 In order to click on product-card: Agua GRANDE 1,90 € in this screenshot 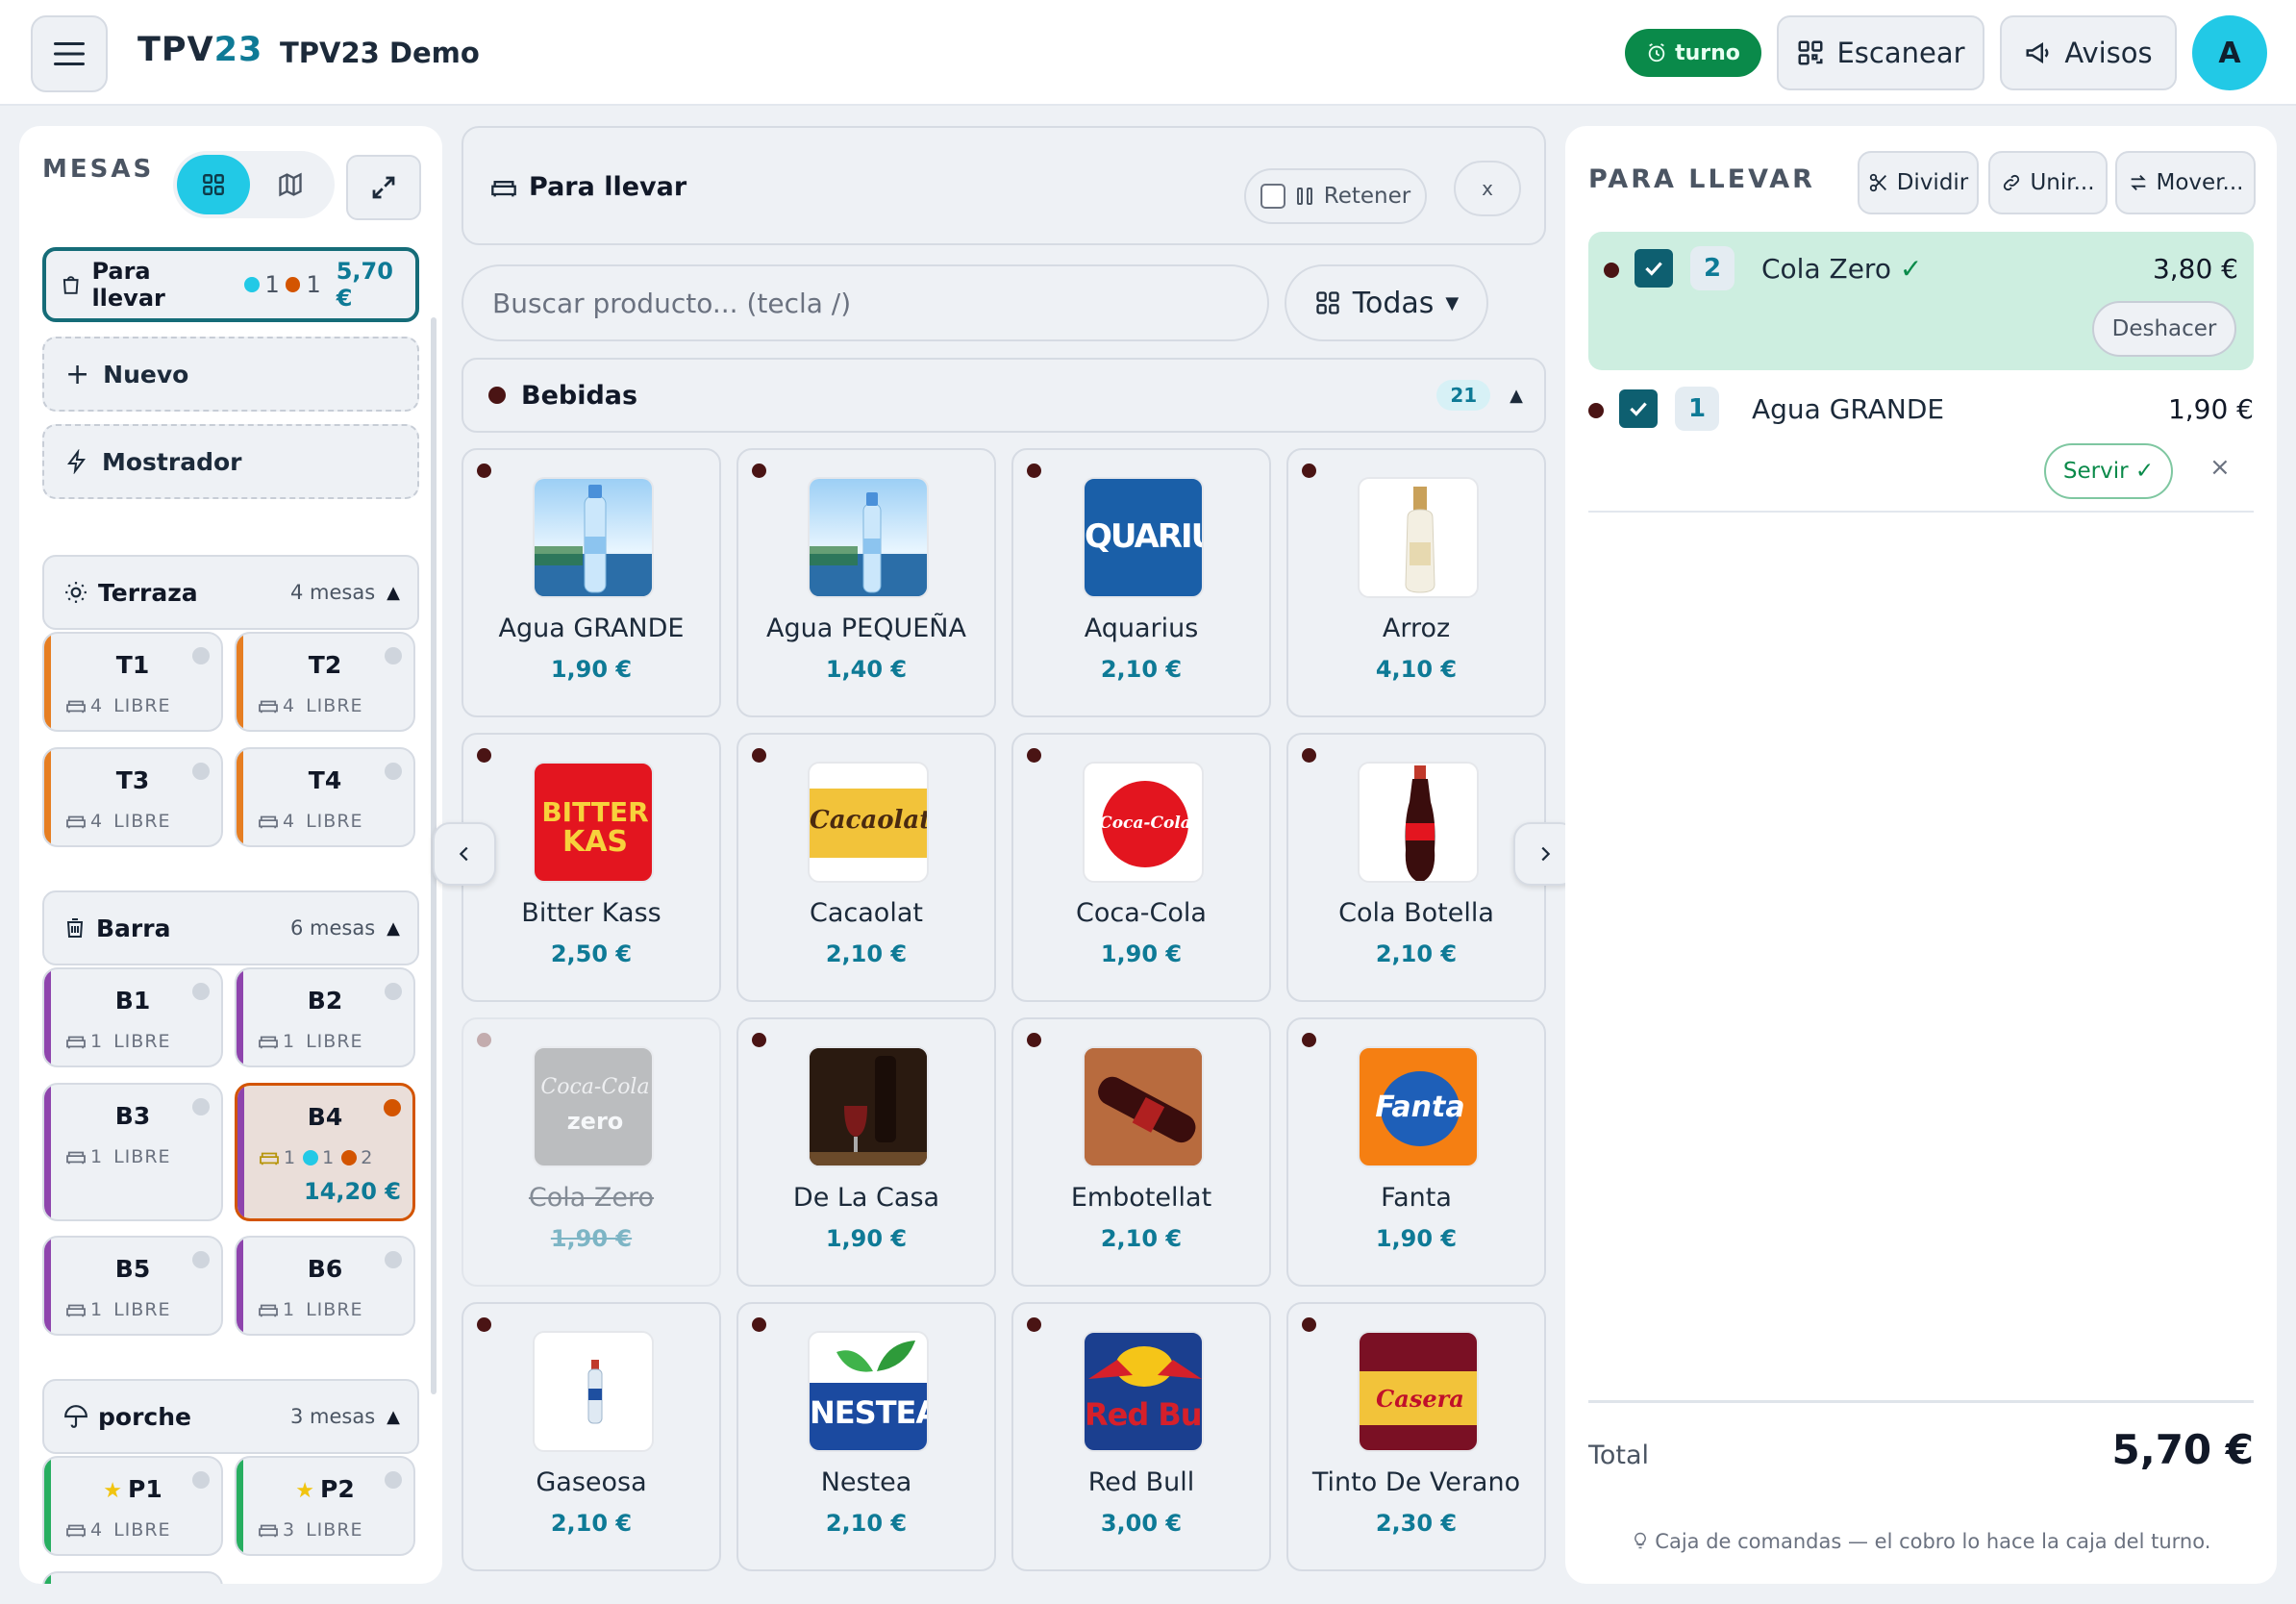, I will do `click(591, 582)`.